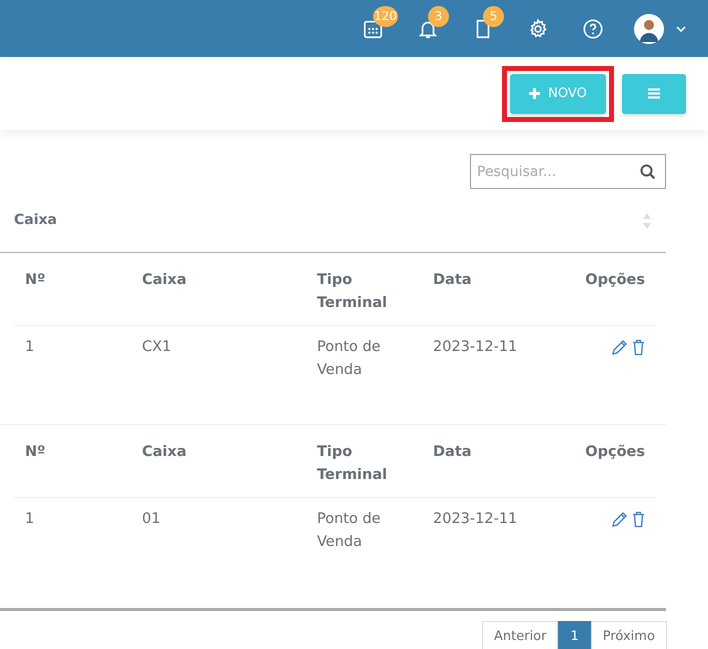 The width and height of the screenshot is (708, 649). Describe the element at coordinates (218, 547) in the screenshot. I see `table-cell: 01` at that location.